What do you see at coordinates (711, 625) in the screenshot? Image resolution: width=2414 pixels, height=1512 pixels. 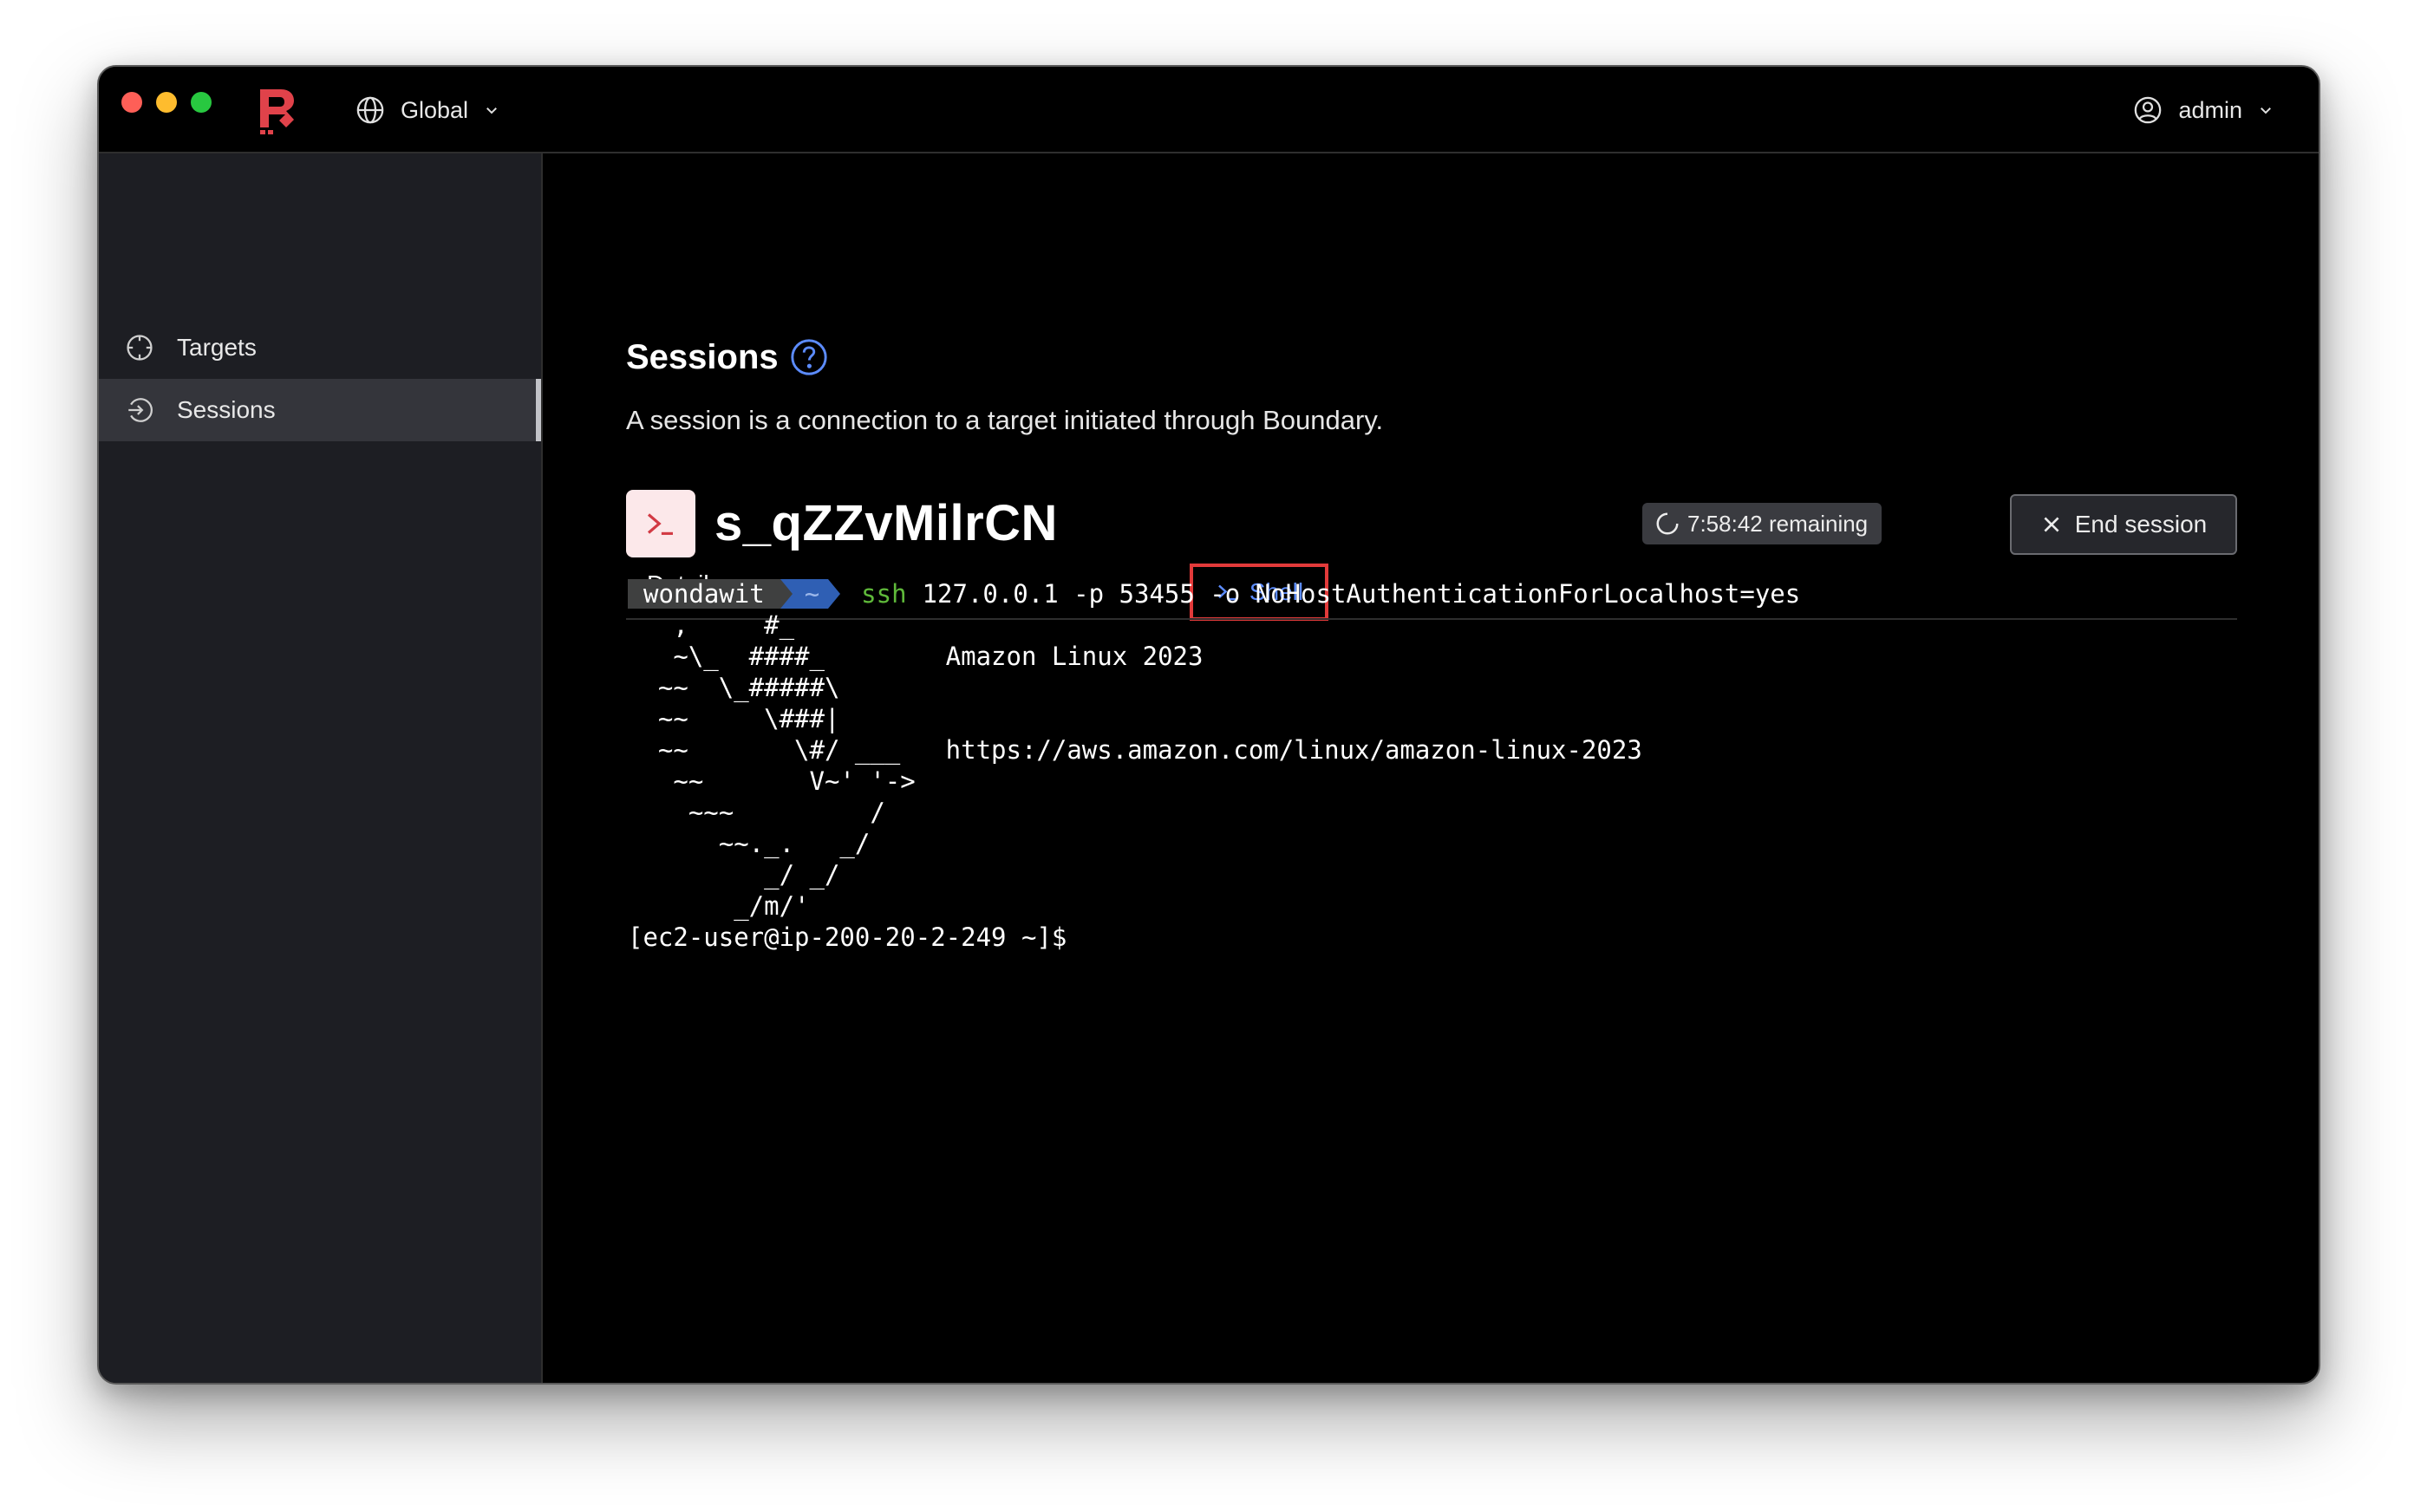 I see `terminal-line: , #_` at bounding box center [711, 625].